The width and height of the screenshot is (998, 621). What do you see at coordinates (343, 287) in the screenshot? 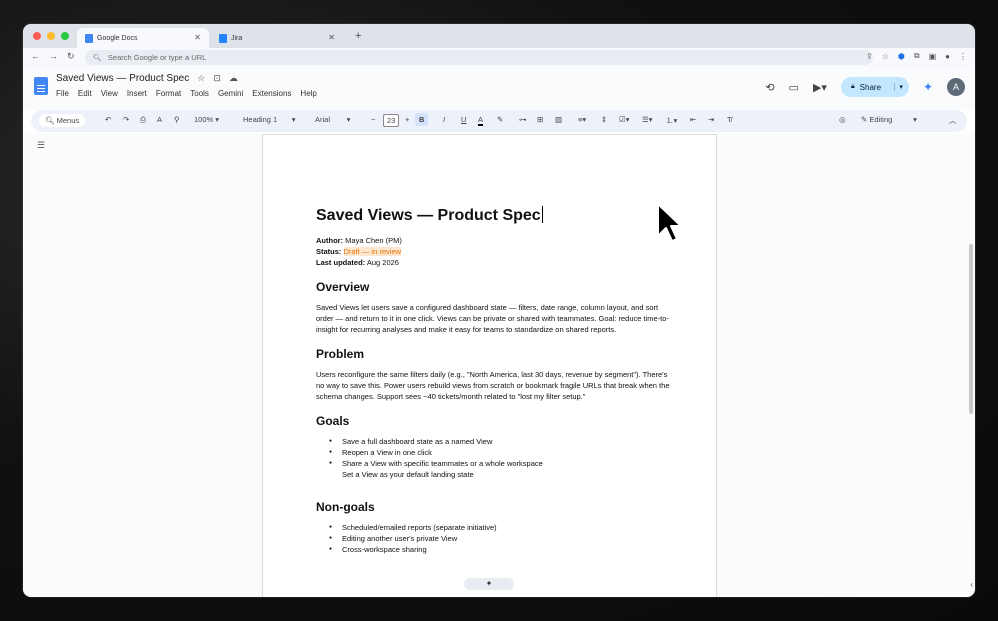
I see `overview-heading: Overview` at bounding box center [343, 287].